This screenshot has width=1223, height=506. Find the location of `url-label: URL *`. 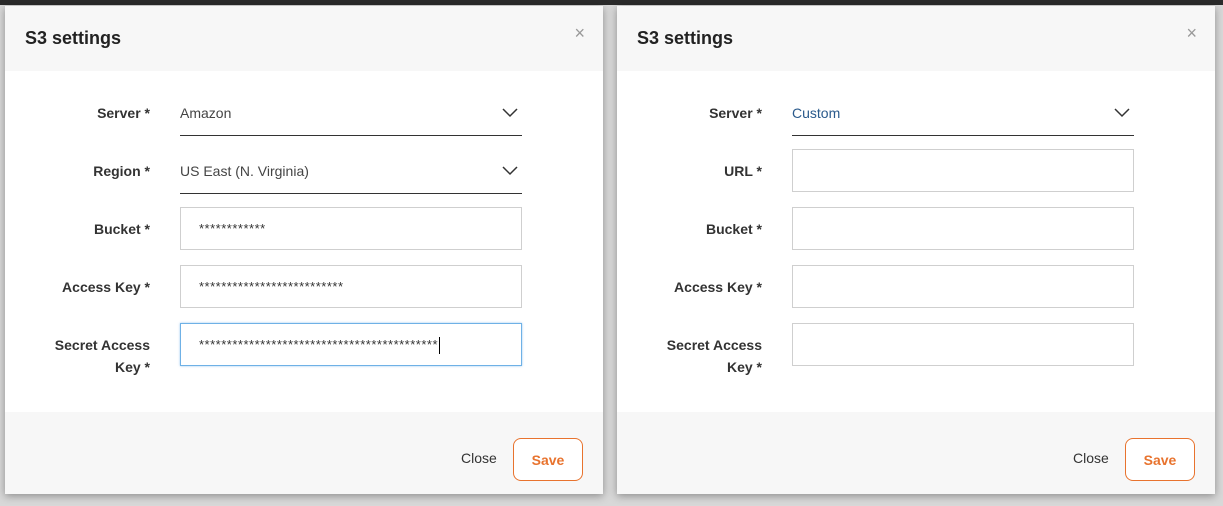

url-label: URL * is located at coordinates (743, 171).